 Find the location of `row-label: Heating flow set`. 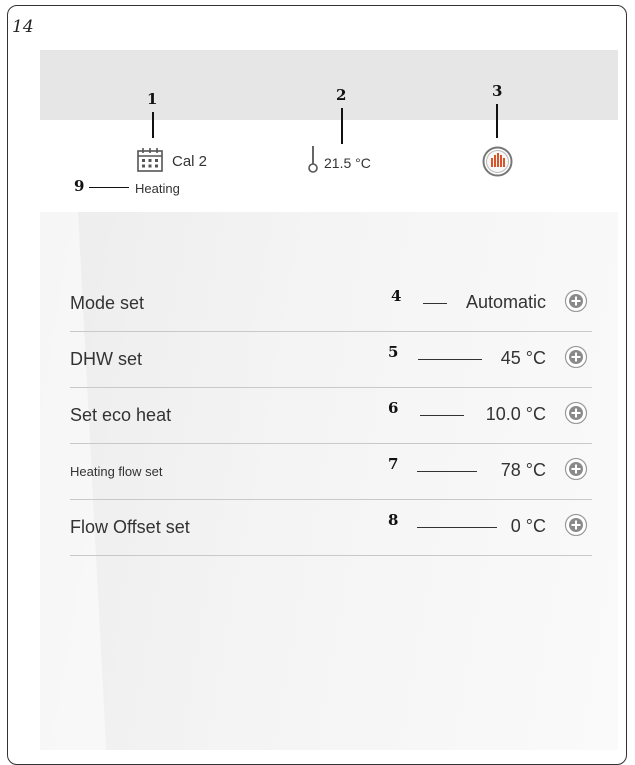

row-label: Heating flow set is located at coordinates (116, 471).